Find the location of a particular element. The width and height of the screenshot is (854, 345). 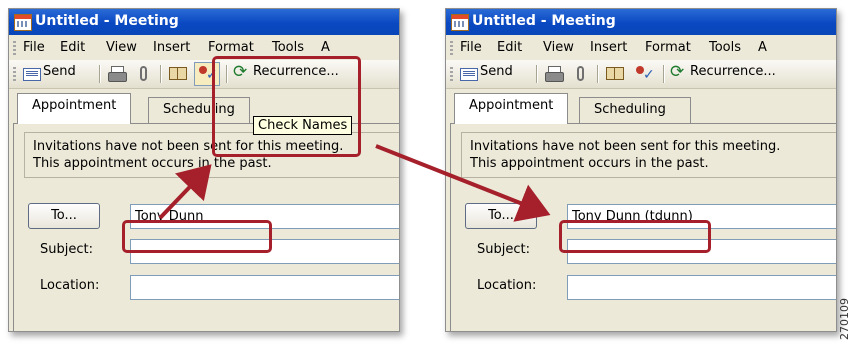

callout-arrows is located at coordinates (354, 183).